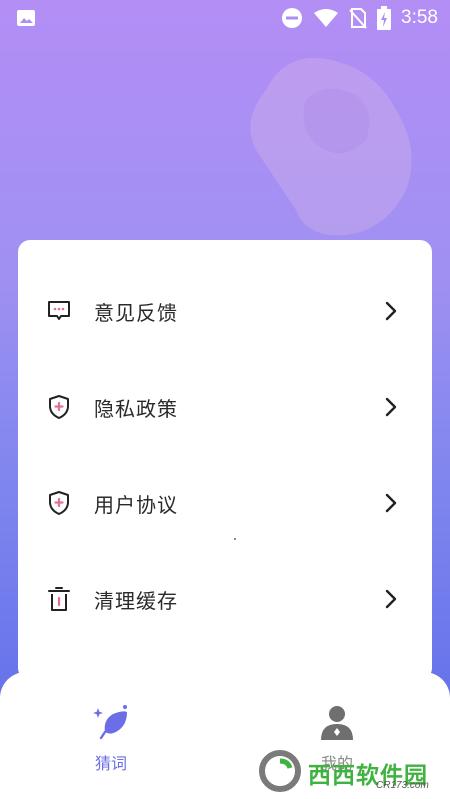 This screenshot has width=450, height=799. What do you see at coordinates (136, 313) in the screenshot?
I see `menu-item-label: 意见反馈` at bounding box center [136, 313].